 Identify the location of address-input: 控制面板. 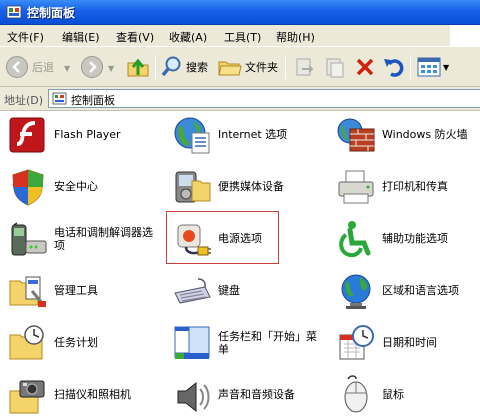
(264, 98).